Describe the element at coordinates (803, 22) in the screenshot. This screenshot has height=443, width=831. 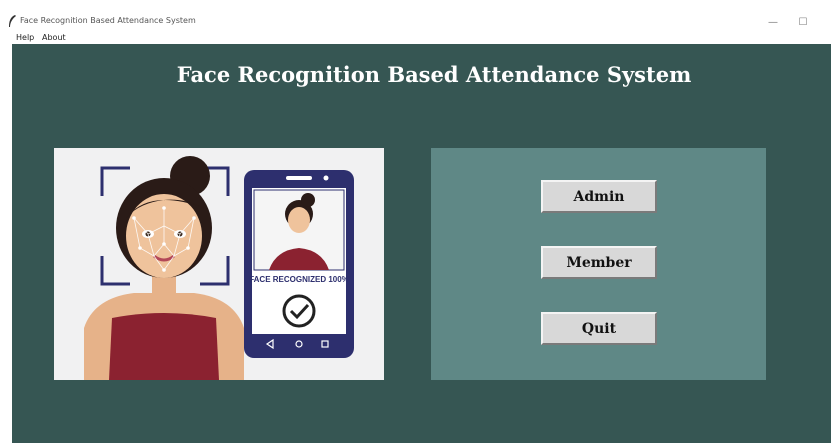
I see `maximize-icon: ☐` at that location.